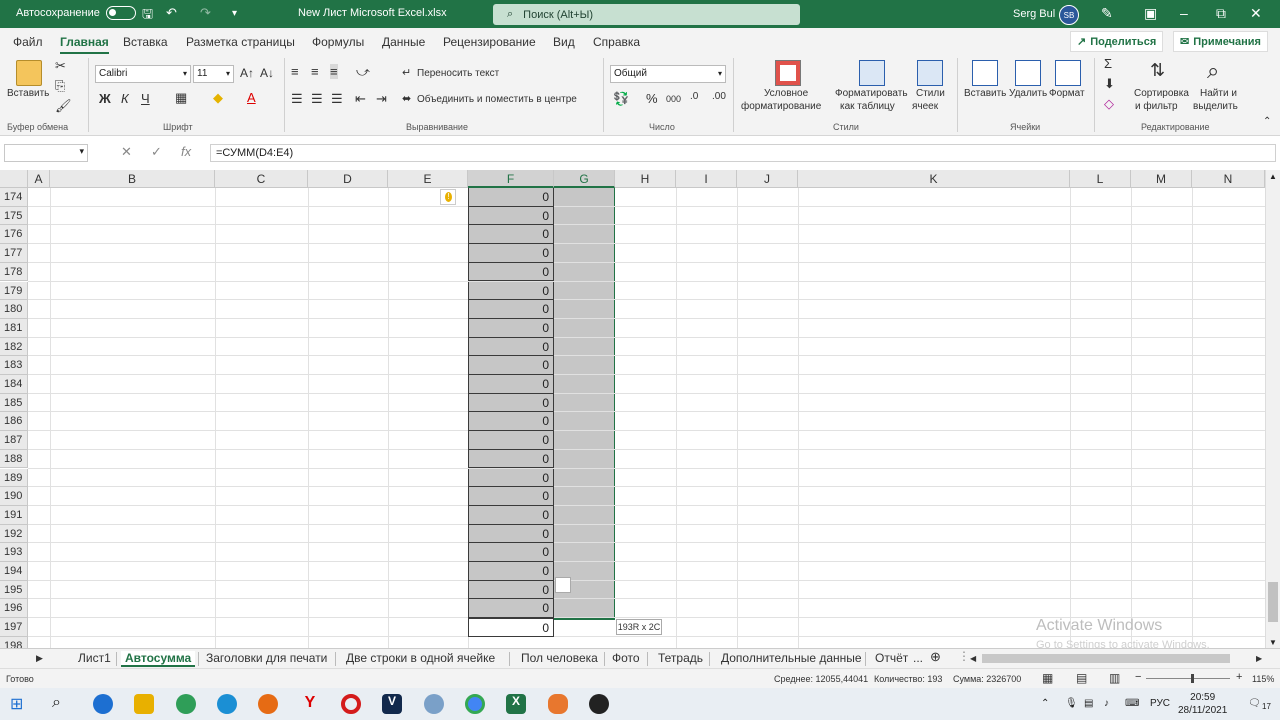 The height and width of the screenshot is (720, 1280). Describe the element at coordinates (1106, 658) in the screenshot. I see `horizontal-scrollbar-thumb` at that location.